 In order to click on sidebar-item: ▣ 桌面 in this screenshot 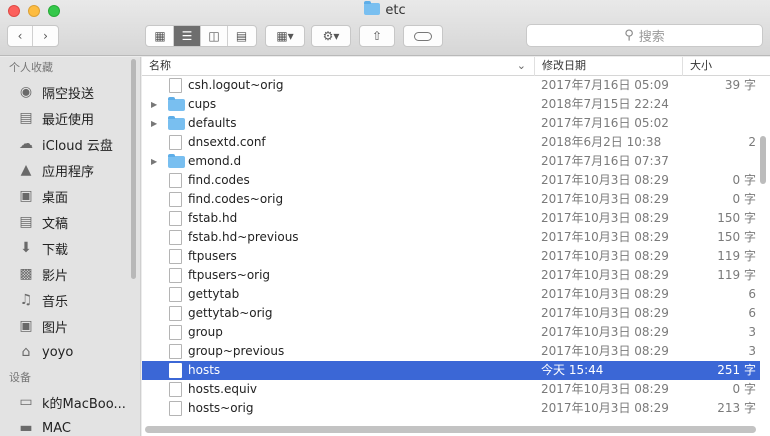, I will do `click(70, 196)`.